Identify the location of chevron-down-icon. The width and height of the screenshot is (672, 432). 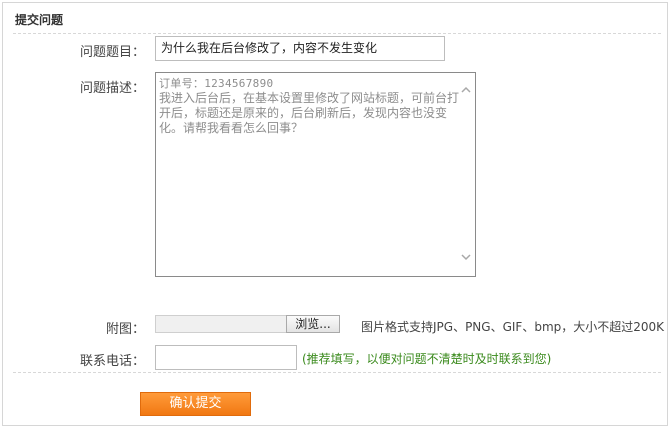
(466, 257).